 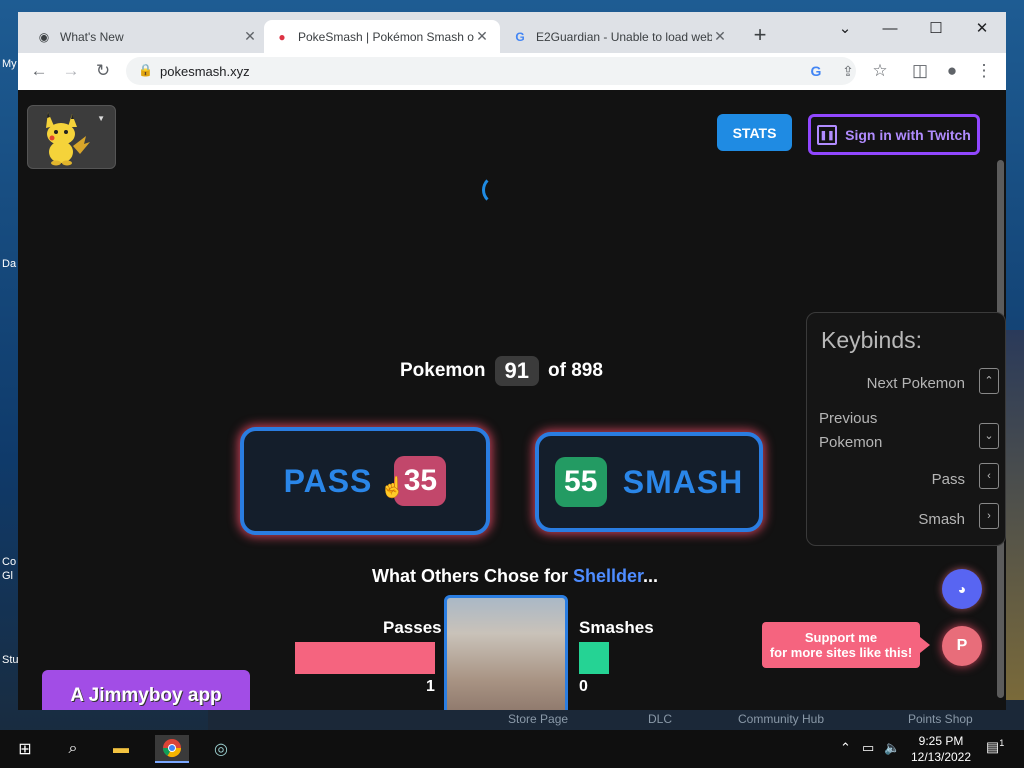 What do you see at coordinates (892, 748) in the screenshot?
I see `volume-icon: 🔈` at bounding box center [892, 748].